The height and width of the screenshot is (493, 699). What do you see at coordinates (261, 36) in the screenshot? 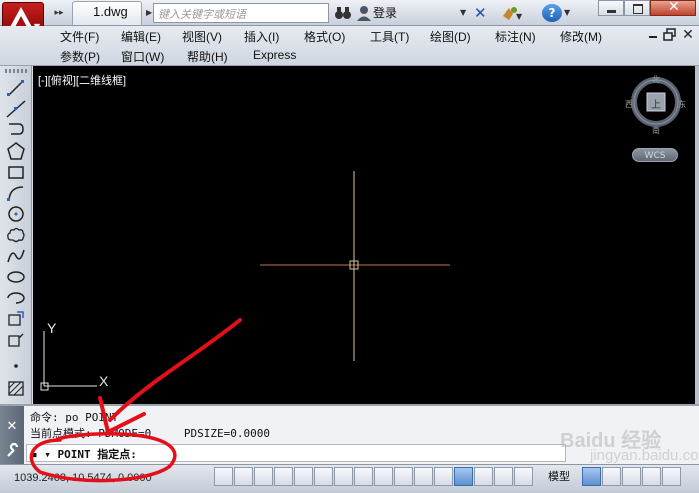
I see `menu-insert: 插入(I)` at bounding box center [261, 36].